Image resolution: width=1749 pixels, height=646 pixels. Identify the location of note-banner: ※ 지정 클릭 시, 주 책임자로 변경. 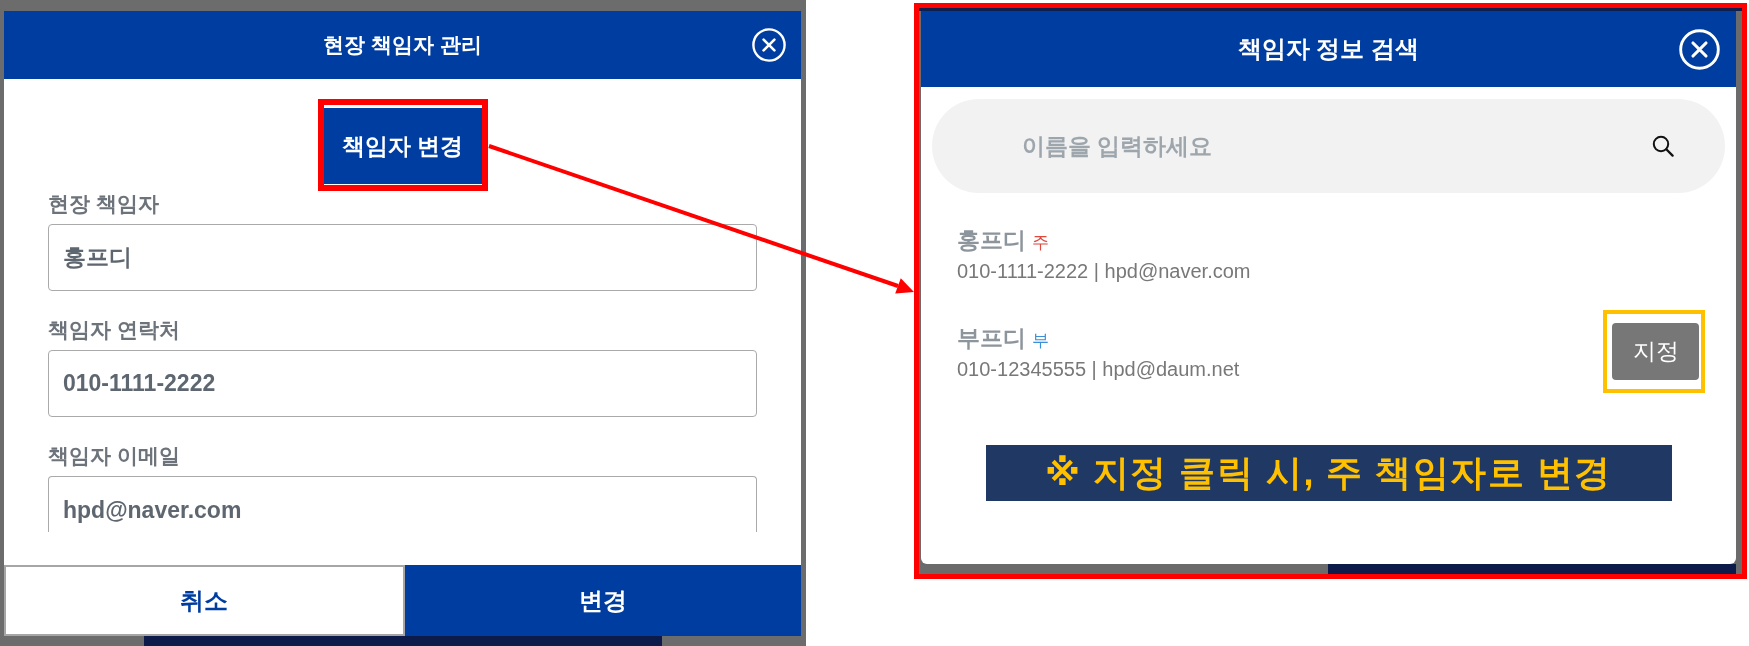
(1328, 473).